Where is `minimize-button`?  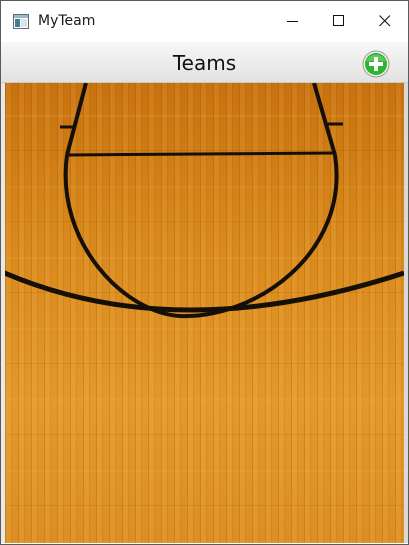
minimize-button is located at coordinates (293, 21).